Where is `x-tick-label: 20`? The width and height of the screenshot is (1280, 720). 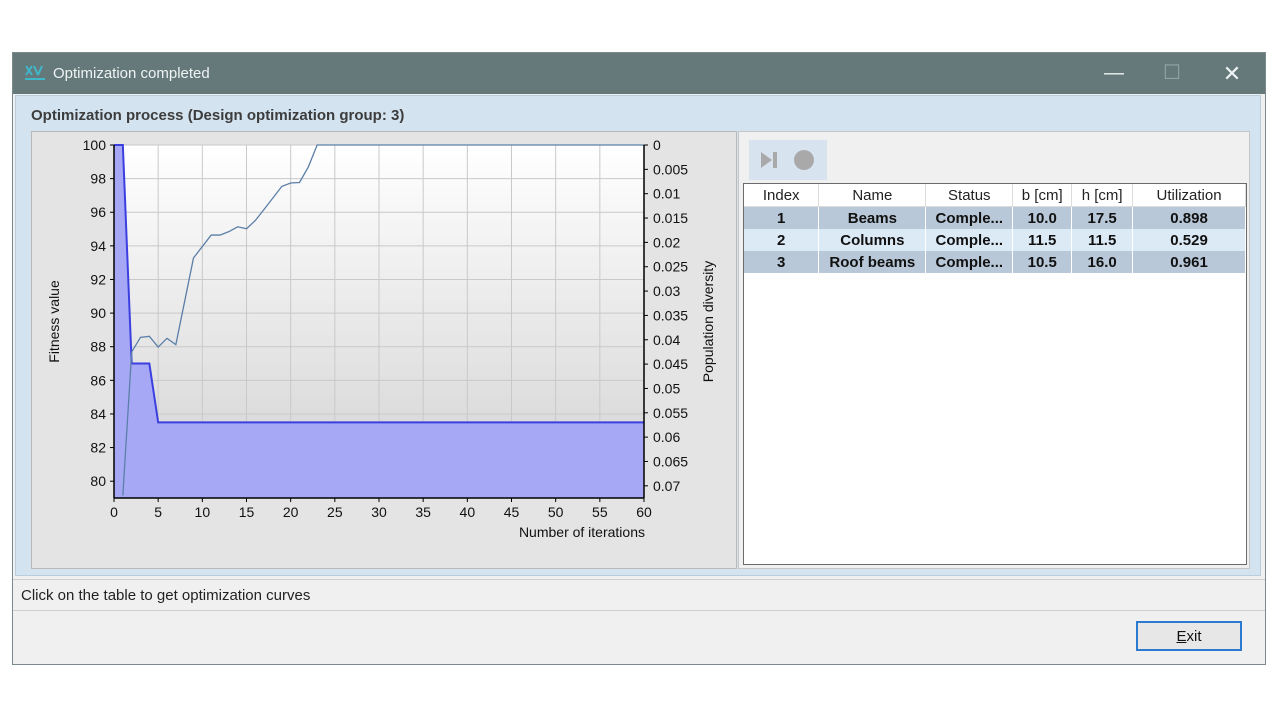
x-tick-label: 20 is located at coordinates (291, 512).